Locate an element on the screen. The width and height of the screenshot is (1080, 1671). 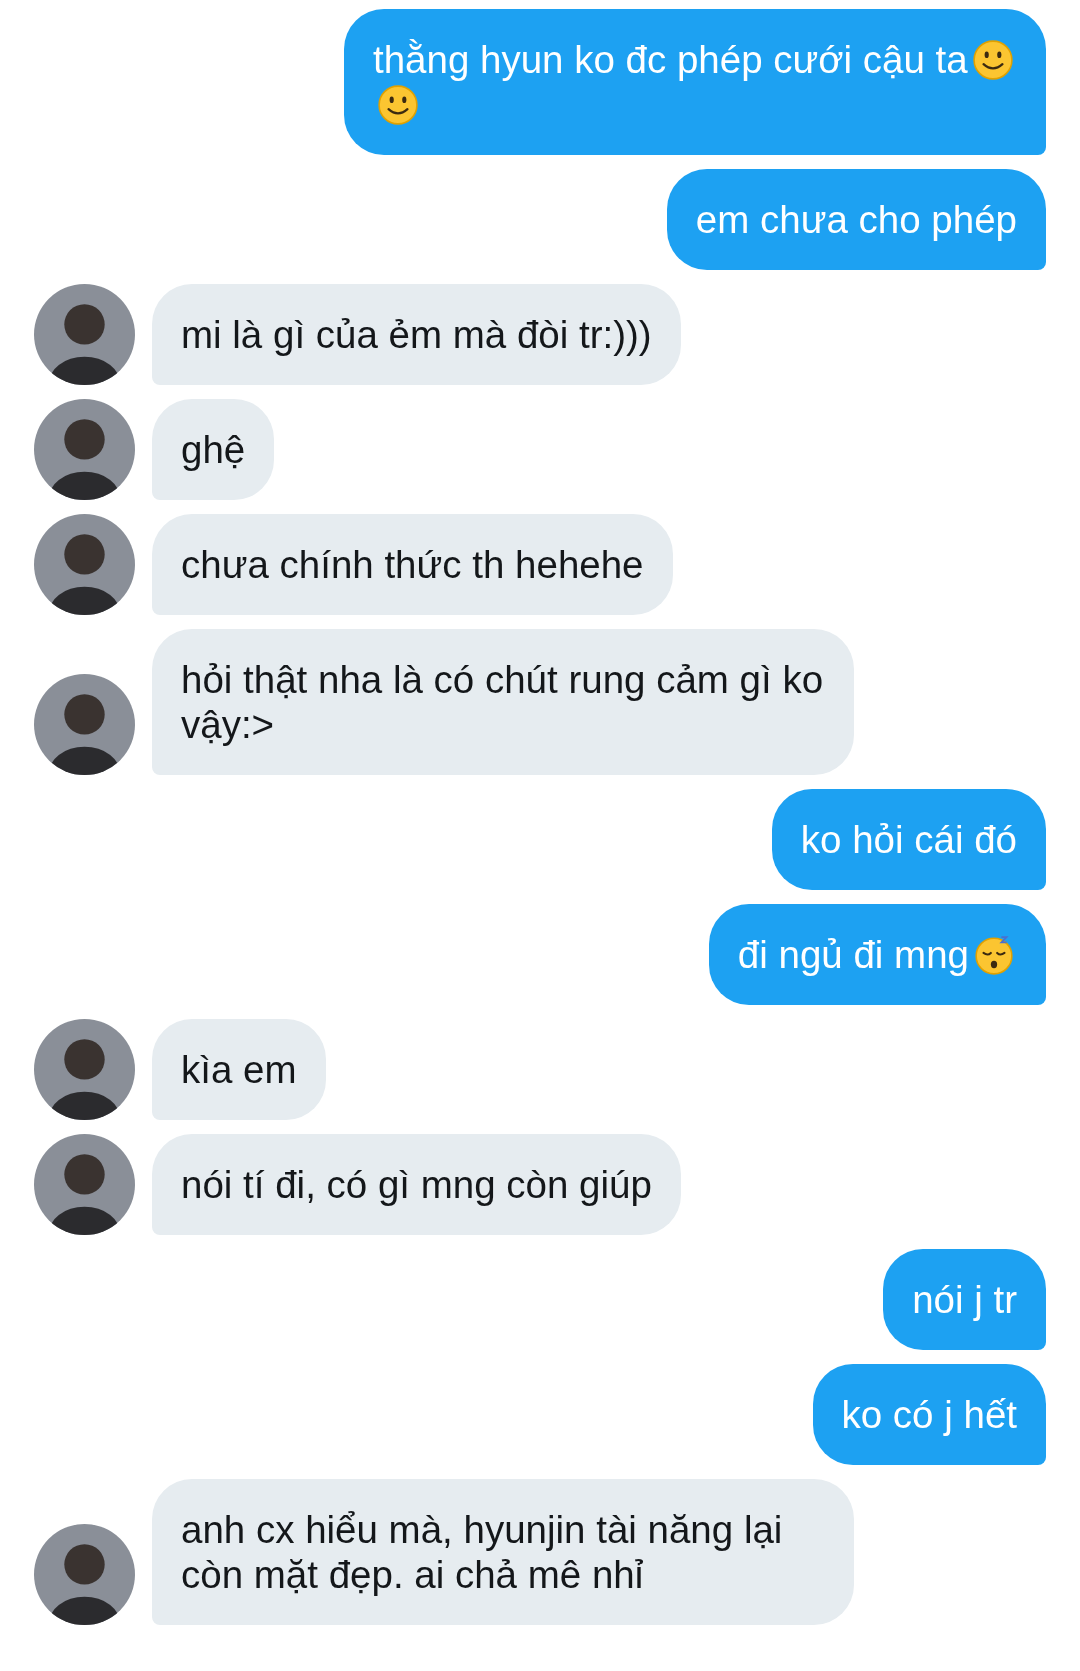
message-text: kìa em is located at coordinates (239, 1069).